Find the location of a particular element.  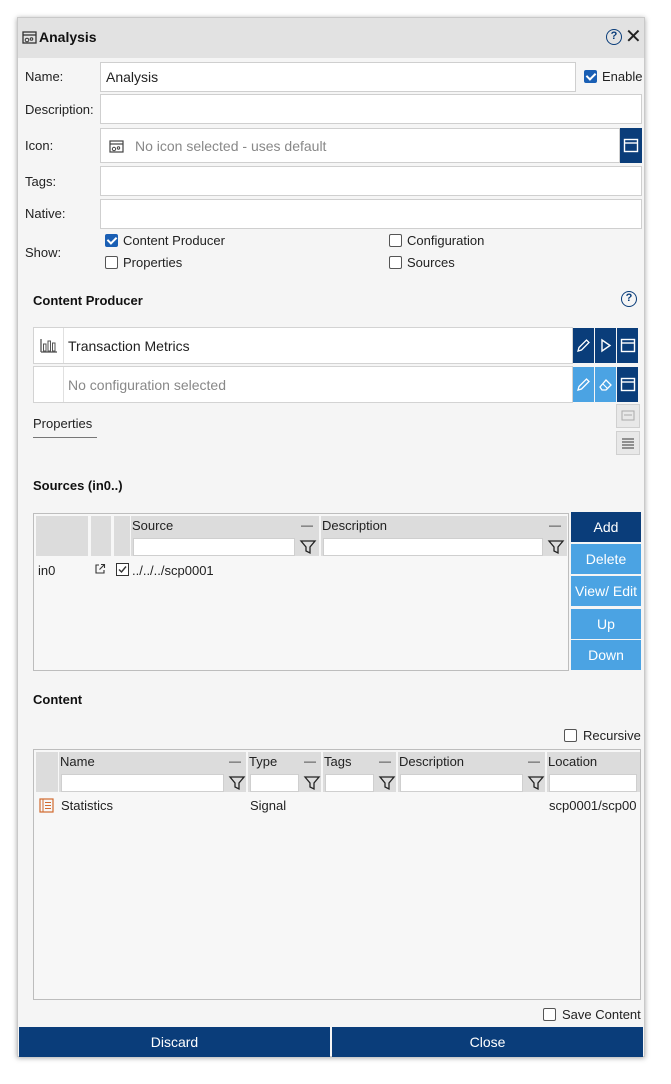

type-column-label: Type is located at coordinates (263, 761).